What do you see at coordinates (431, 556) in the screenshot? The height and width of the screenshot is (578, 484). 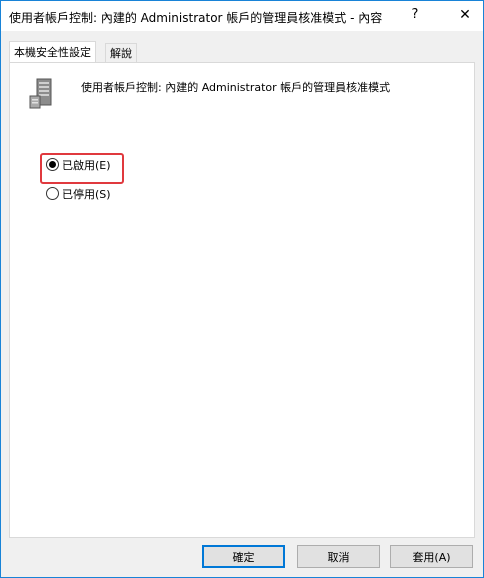 I see `apply-button: 套用(A)` at bounding box center [431, 556].